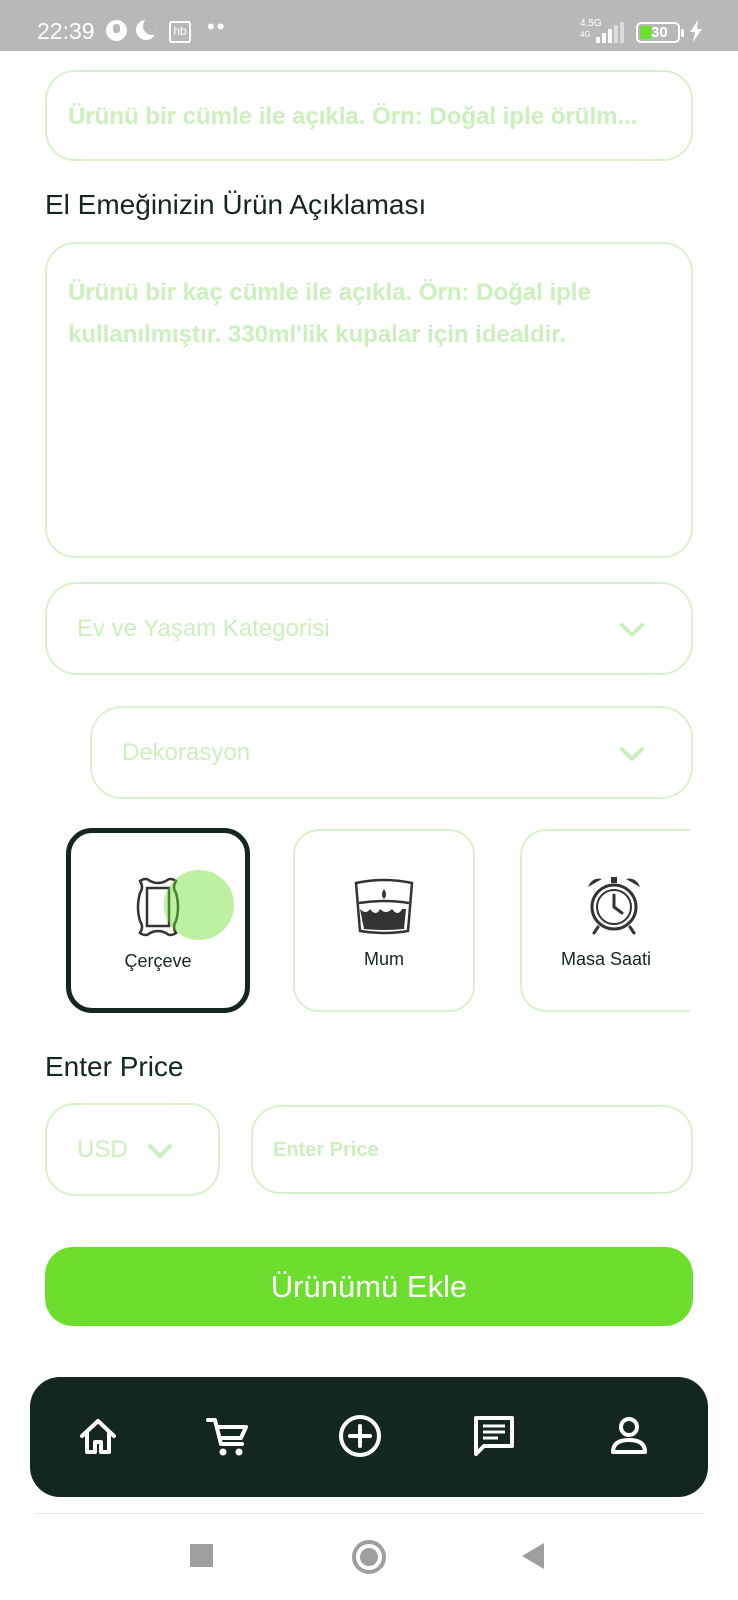 The height and width of the screenshot is (1600, 738). I want to click on home-button, so click(369, 1557).